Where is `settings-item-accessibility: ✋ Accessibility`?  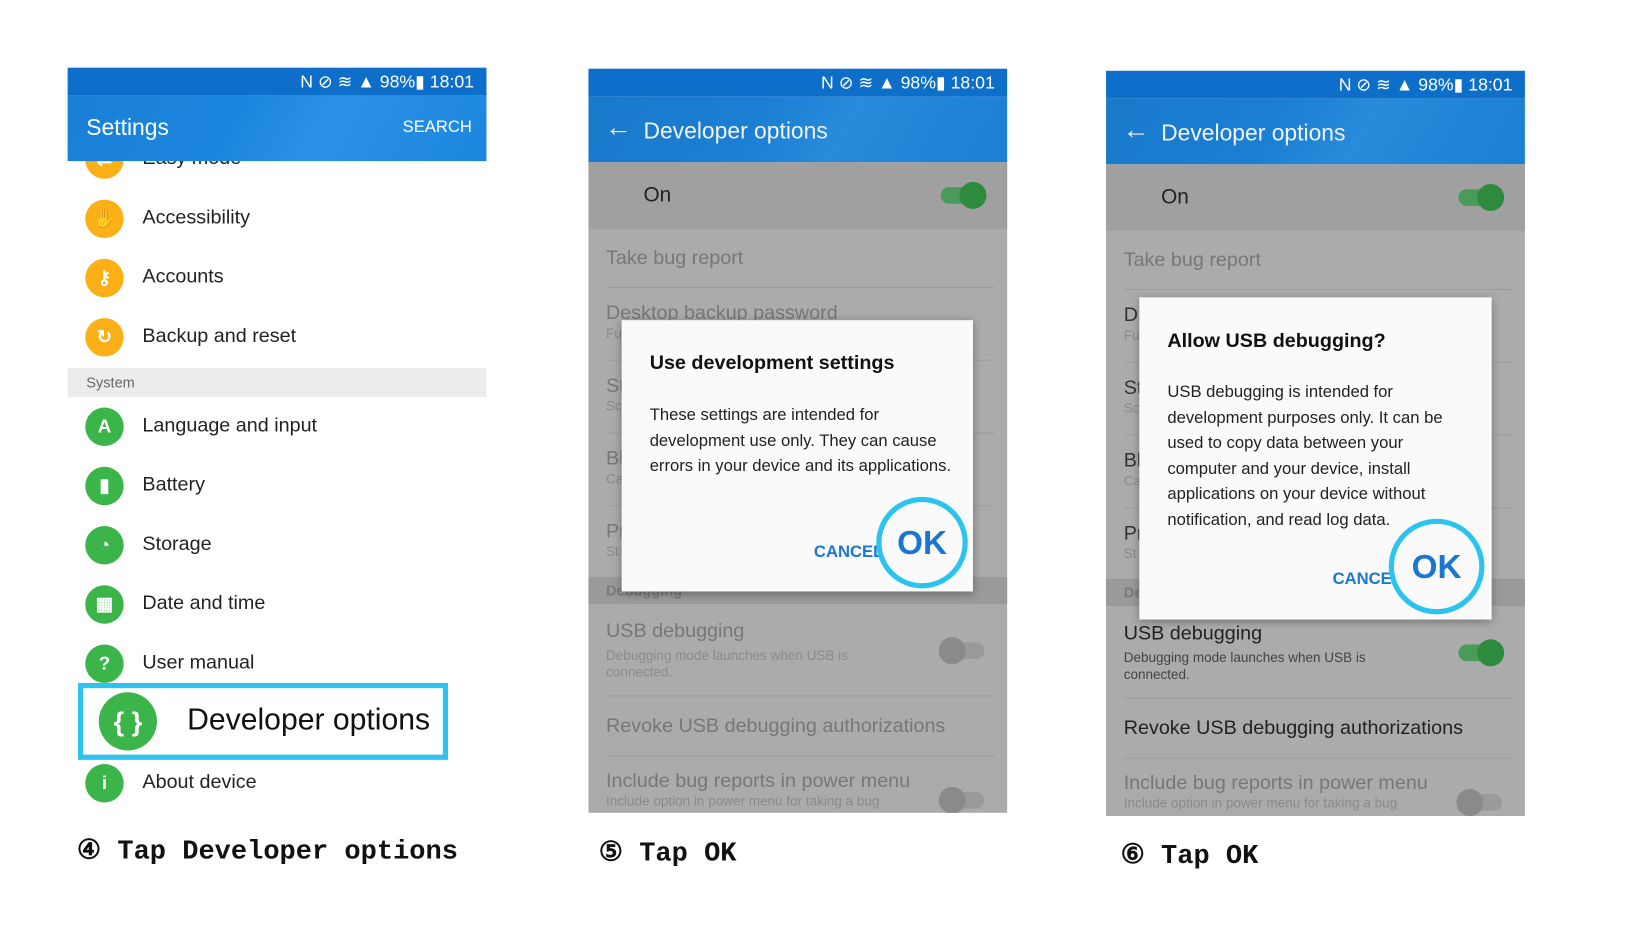 settings-item-accessibility: ✋ Accessibility is located at coordinates (277, 218).